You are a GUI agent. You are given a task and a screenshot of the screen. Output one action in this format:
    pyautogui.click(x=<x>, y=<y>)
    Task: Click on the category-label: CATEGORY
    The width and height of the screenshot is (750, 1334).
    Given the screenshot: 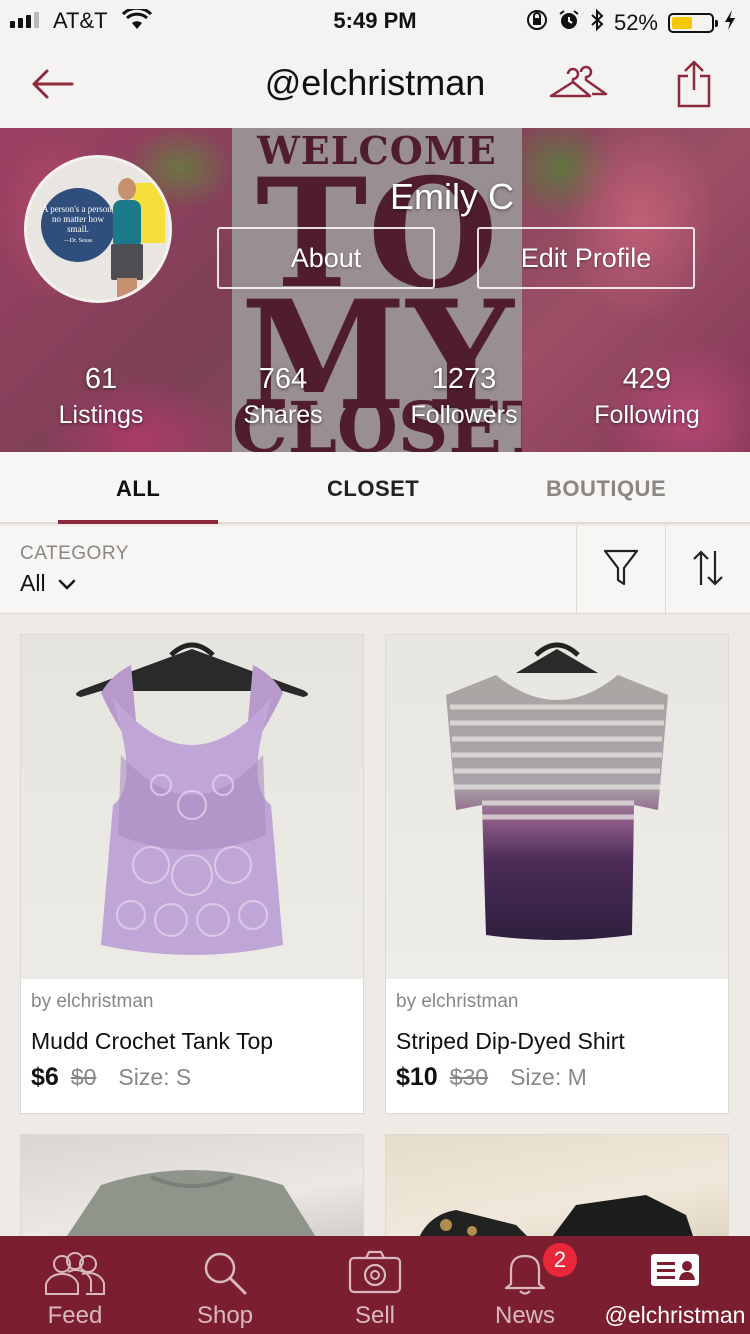 What is the action you would take?
    pyautogui.click(x=74, y=553)
    